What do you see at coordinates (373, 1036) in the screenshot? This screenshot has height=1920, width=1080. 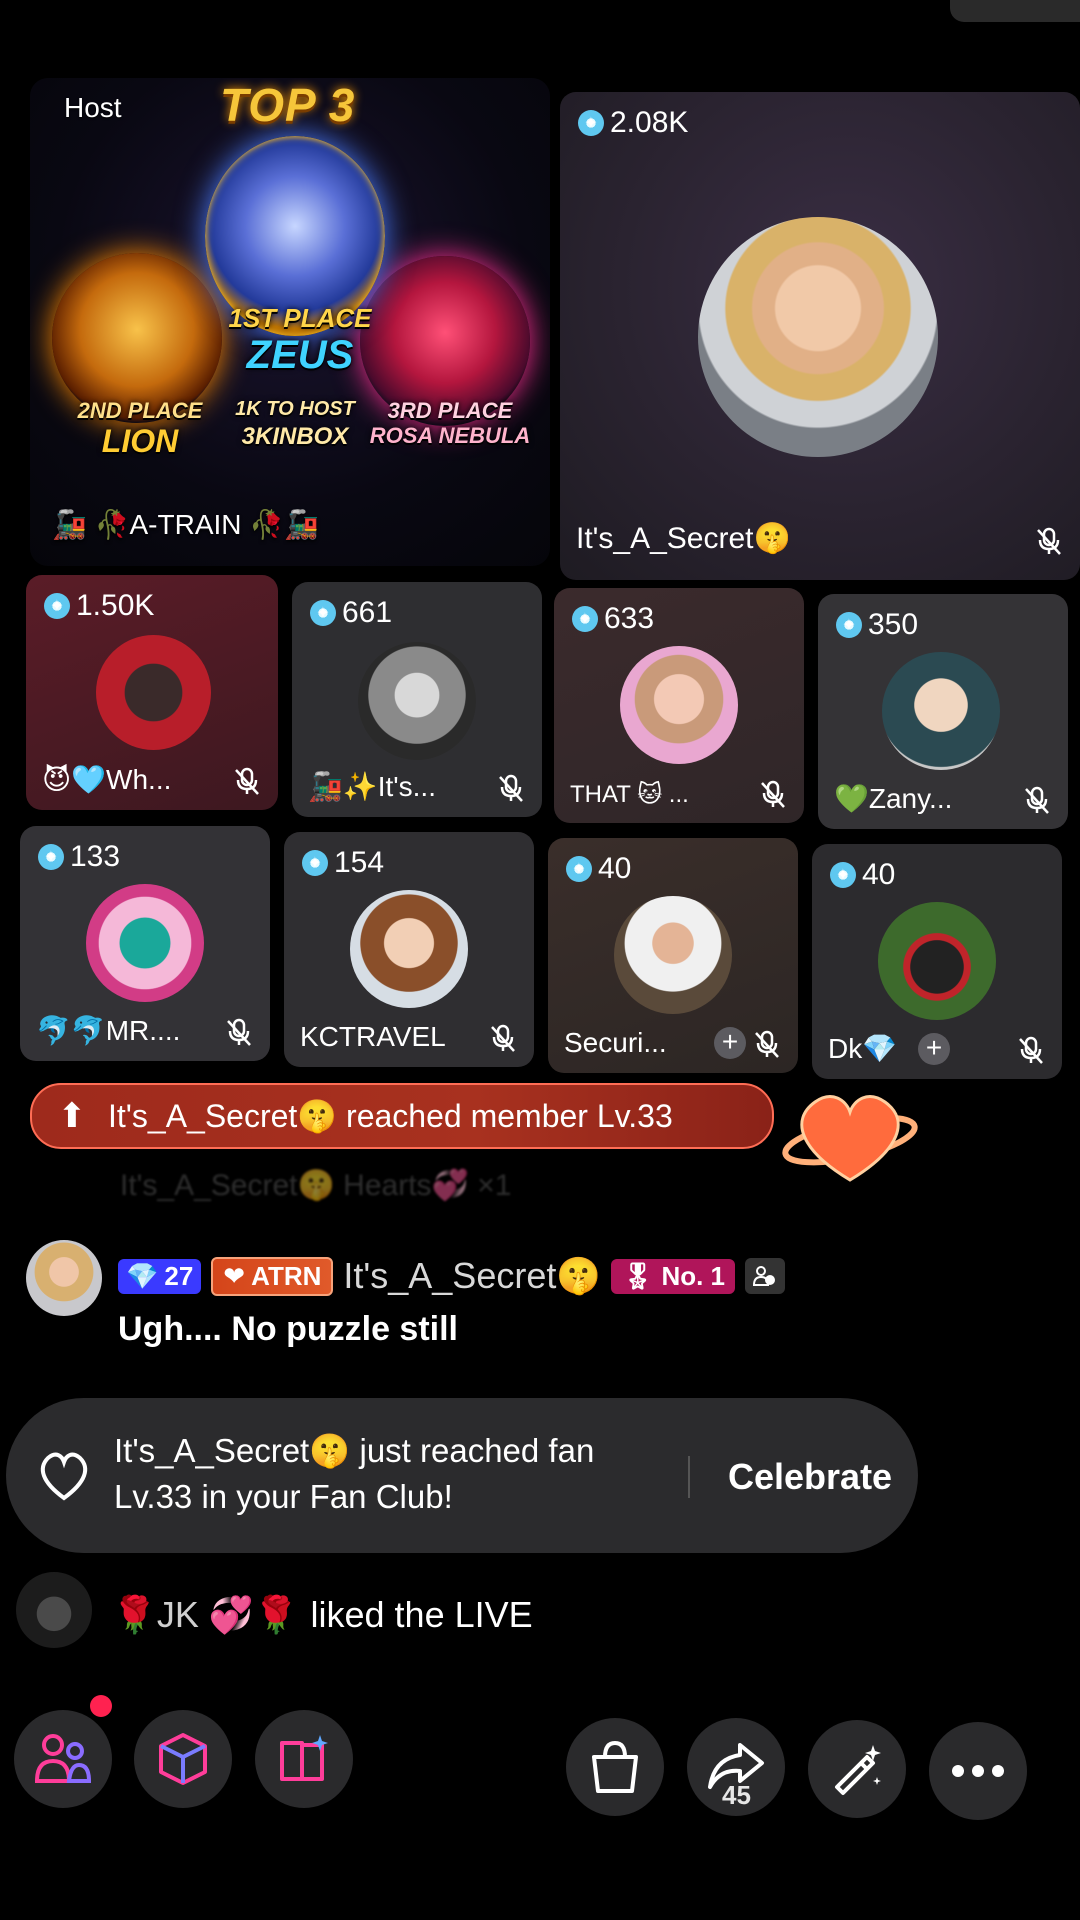 I see `guest-name: KCTRAVEL` at bounding box center [373, 1036].